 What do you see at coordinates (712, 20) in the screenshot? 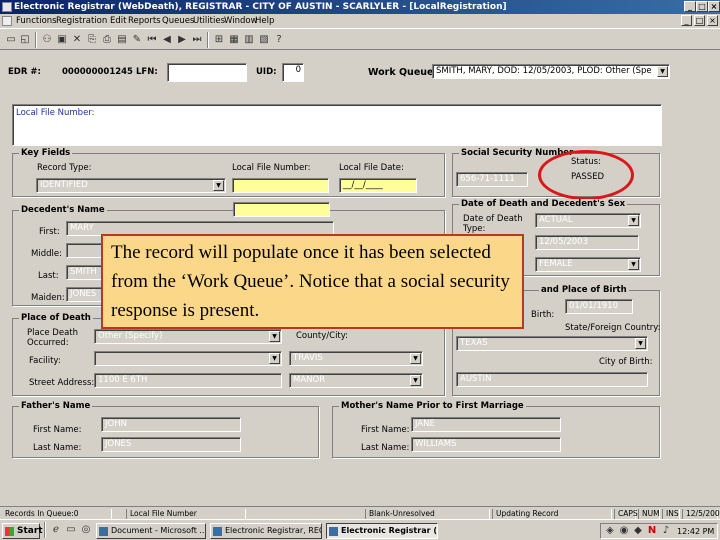
I see `mdi-close-button: ×` at bounding box center [712, 20].